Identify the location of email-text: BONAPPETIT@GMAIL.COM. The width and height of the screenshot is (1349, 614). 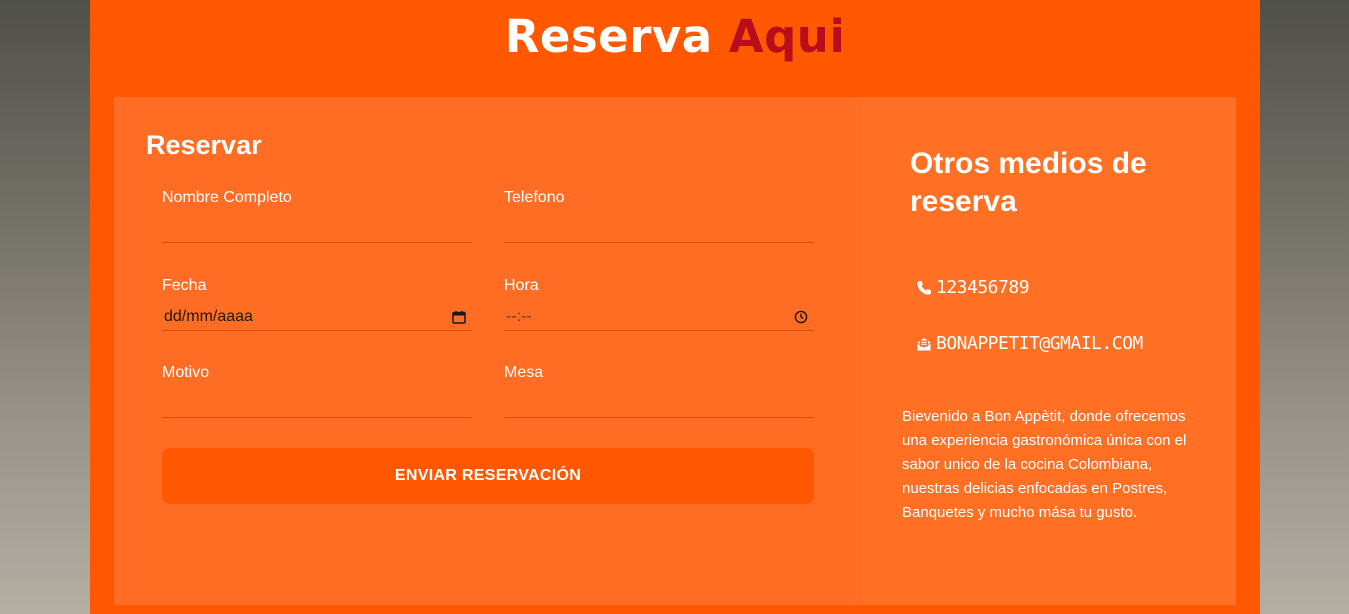
(1039, 343).